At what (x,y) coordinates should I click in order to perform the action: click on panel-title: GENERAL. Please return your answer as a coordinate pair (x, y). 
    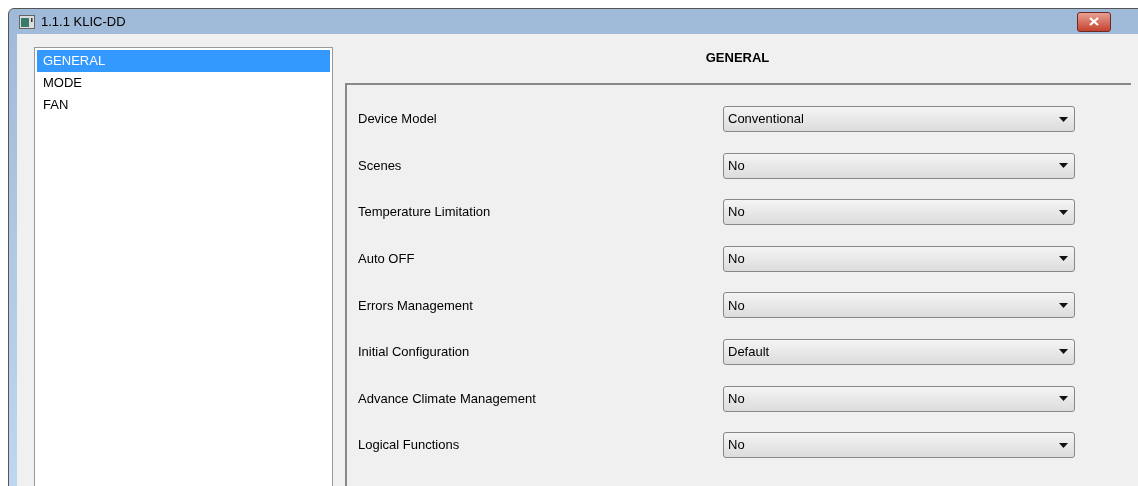
    Looking at the image, I should click on (737, 58).